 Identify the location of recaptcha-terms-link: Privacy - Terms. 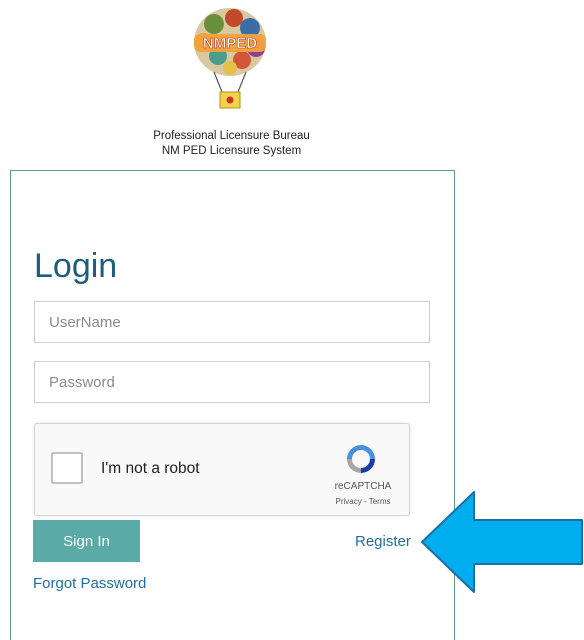
(363, 501).